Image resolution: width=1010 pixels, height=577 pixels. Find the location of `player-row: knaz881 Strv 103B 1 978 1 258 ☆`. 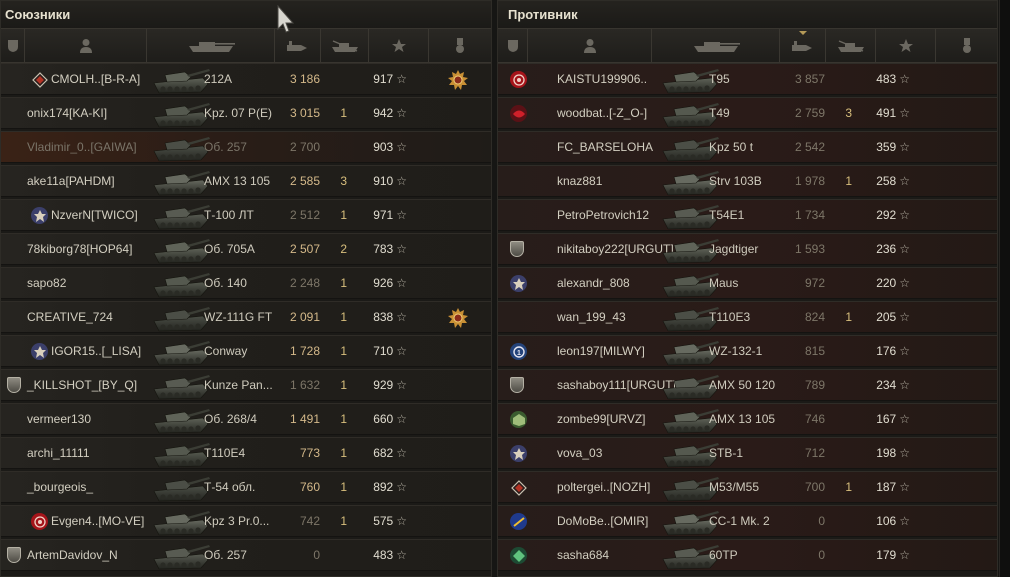

player-row: knaz881 Strv 103B 1 978 1 258 ☆ is located at coordinates (747, 181).